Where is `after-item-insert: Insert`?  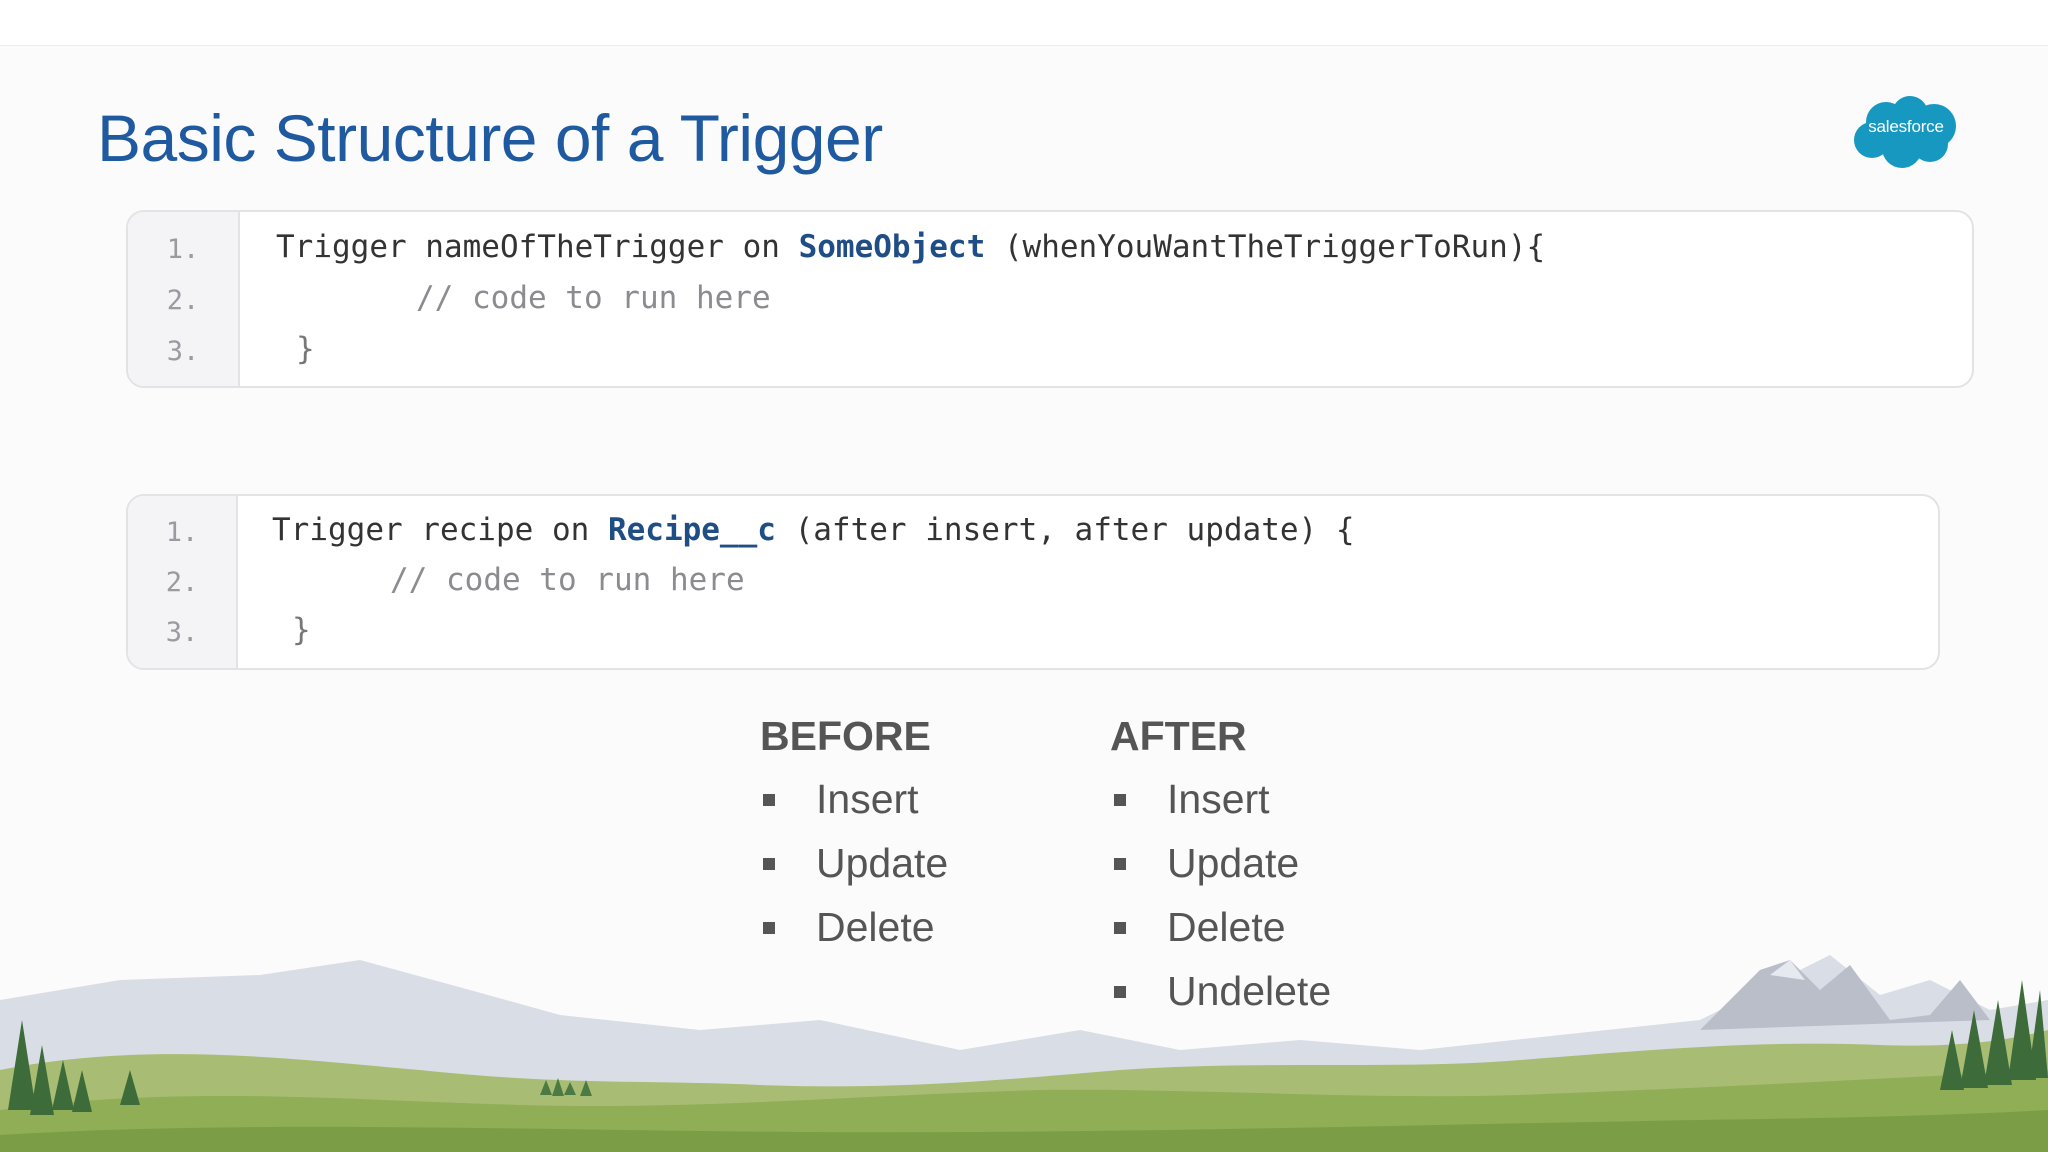
after-item-insert: Insert is located at coordinates (1218, 799).